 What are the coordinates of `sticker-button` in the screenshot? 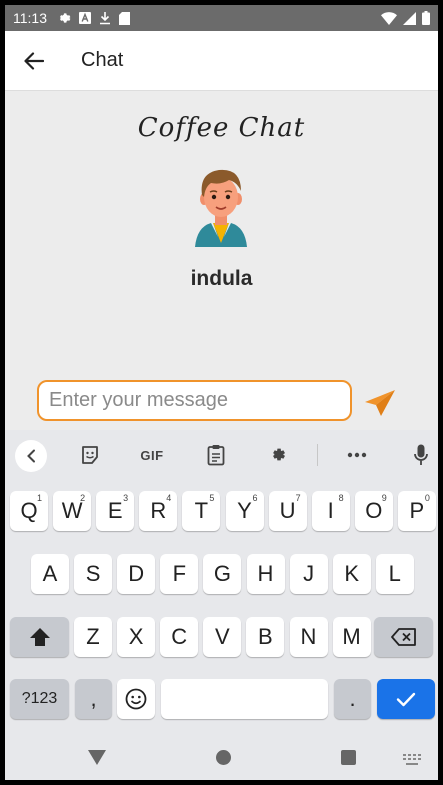 It's located at (90, 455).